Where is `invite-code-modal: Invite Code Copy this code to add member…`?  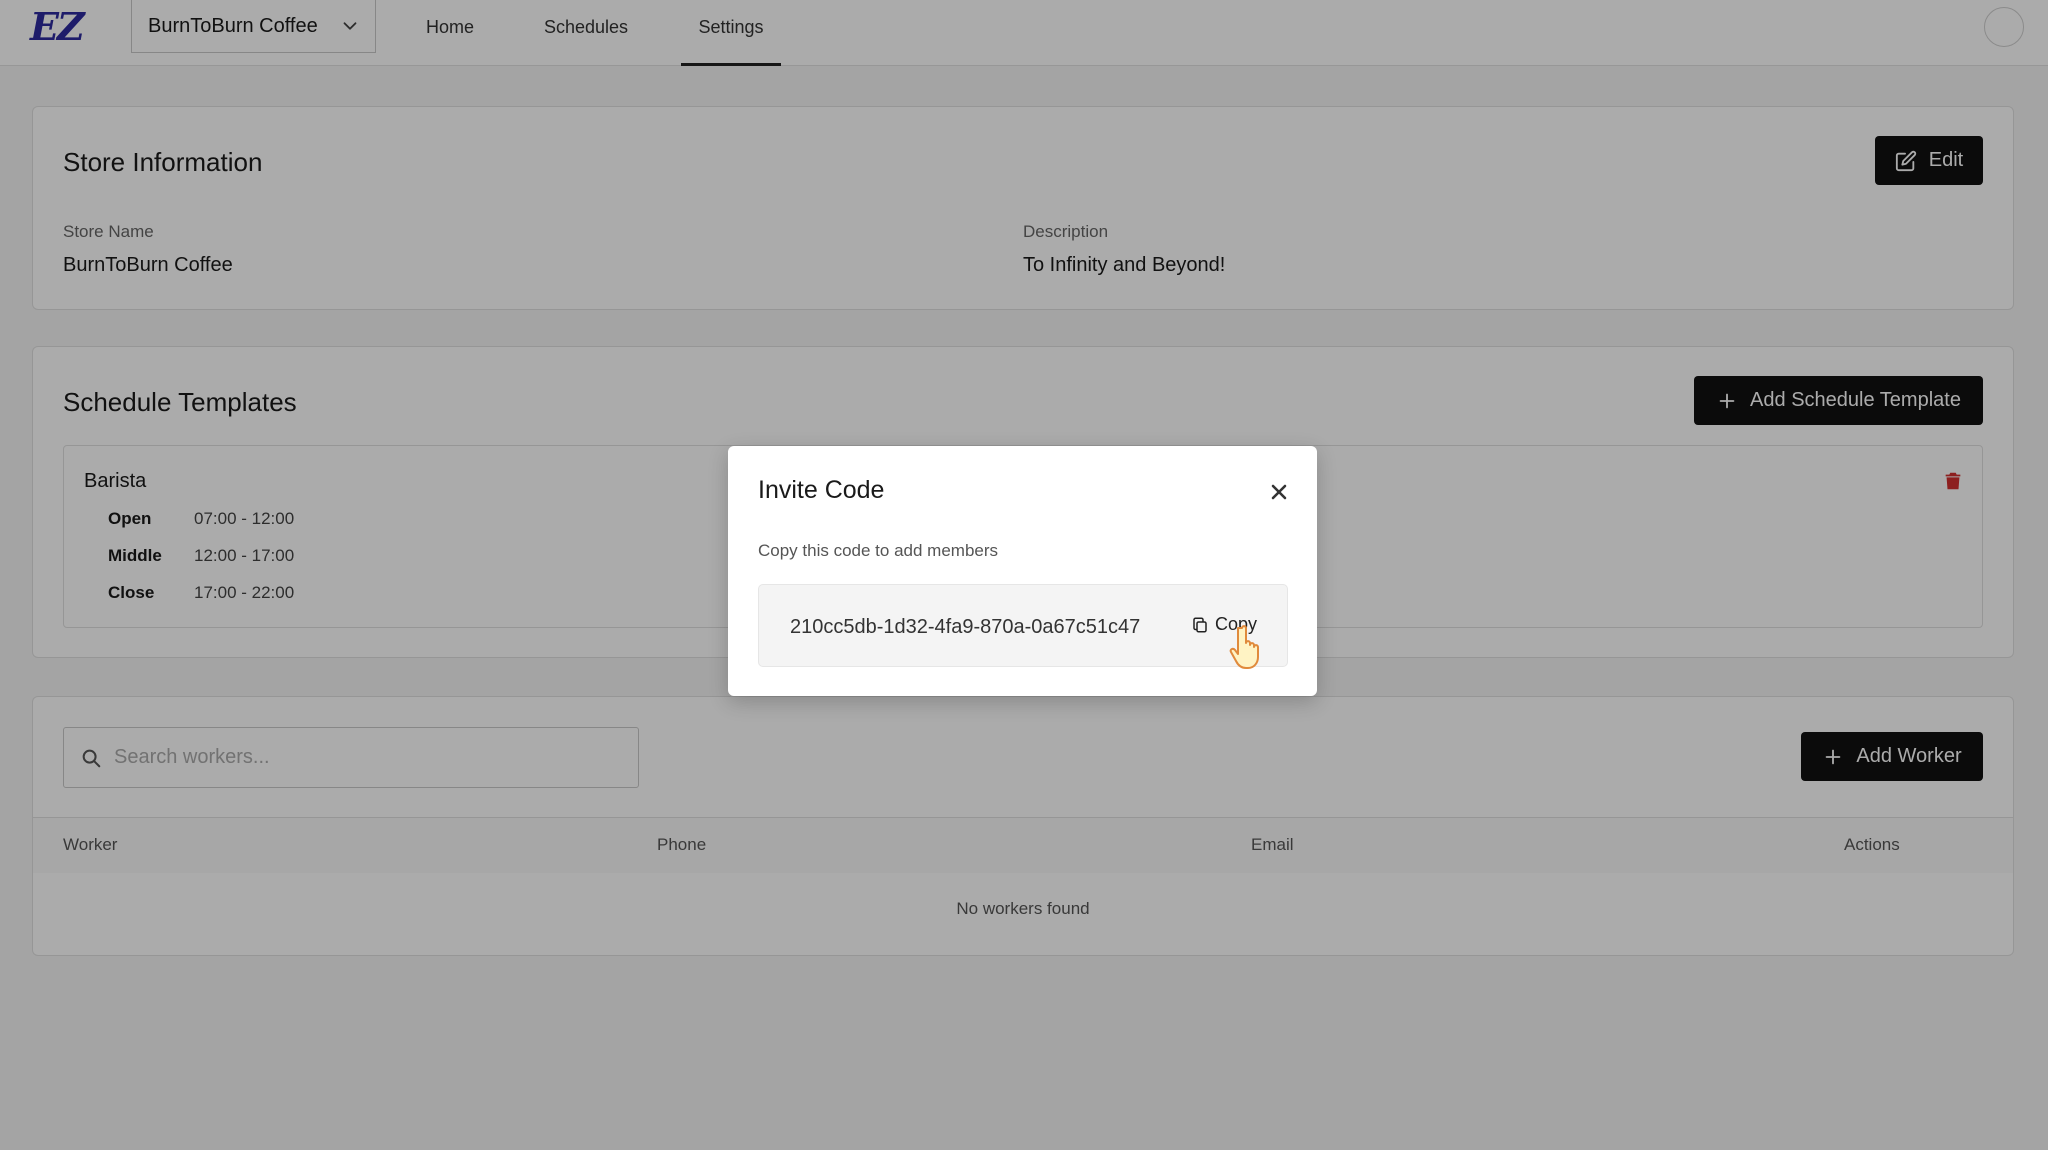 invite-code-modal: Invite Code Copy this code to add member… is located at coordinates (1022, 571).